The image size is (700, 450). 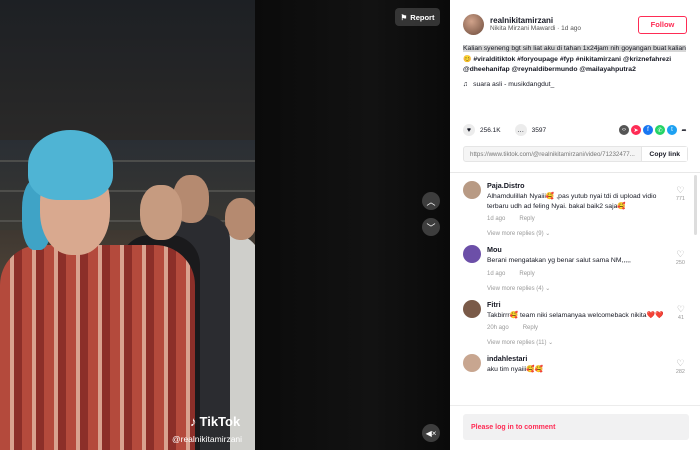 What do you see at coordinates (207, 439) in the screenshot?
I see `watermark-handle: @realnikitamirzani` at bounding box center [207, 439].